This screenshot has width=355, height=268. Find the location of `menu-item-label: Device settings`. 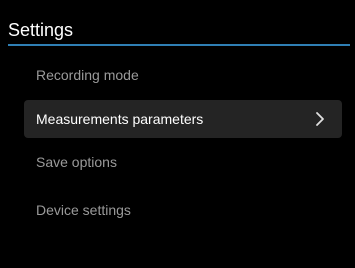

menu-item-label: Device settings is located at coordinates (83, 210).